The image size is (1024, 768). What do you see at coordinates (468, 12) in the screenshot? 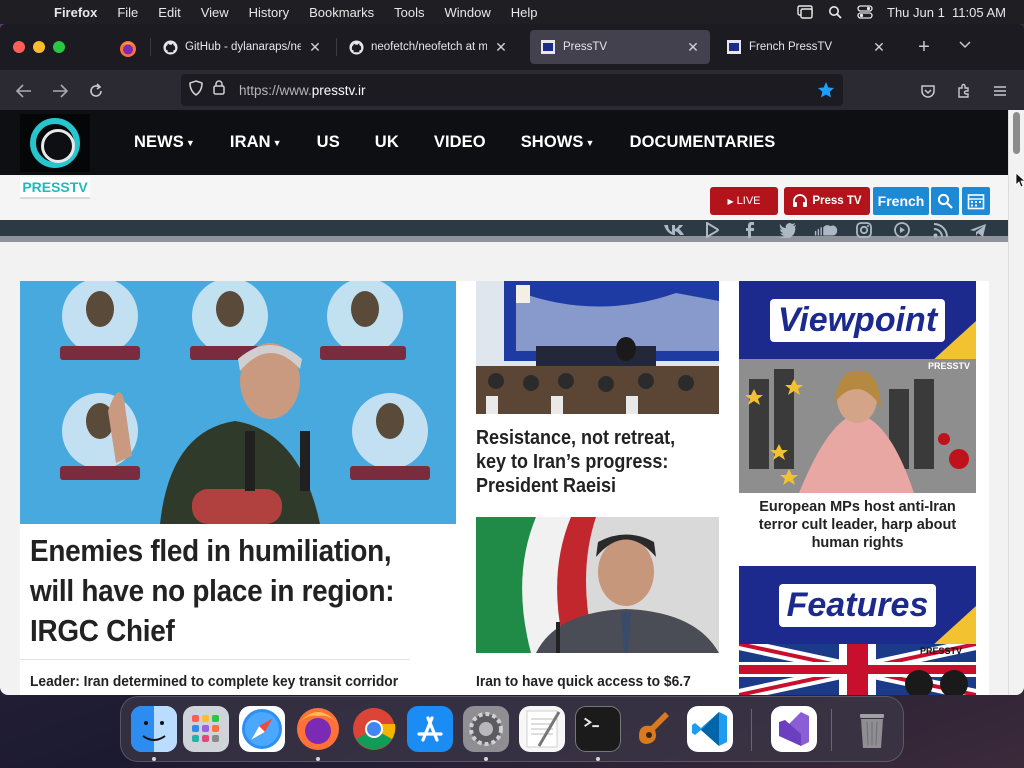
I see `menu-window: Window` at bounding box center [468, 12].